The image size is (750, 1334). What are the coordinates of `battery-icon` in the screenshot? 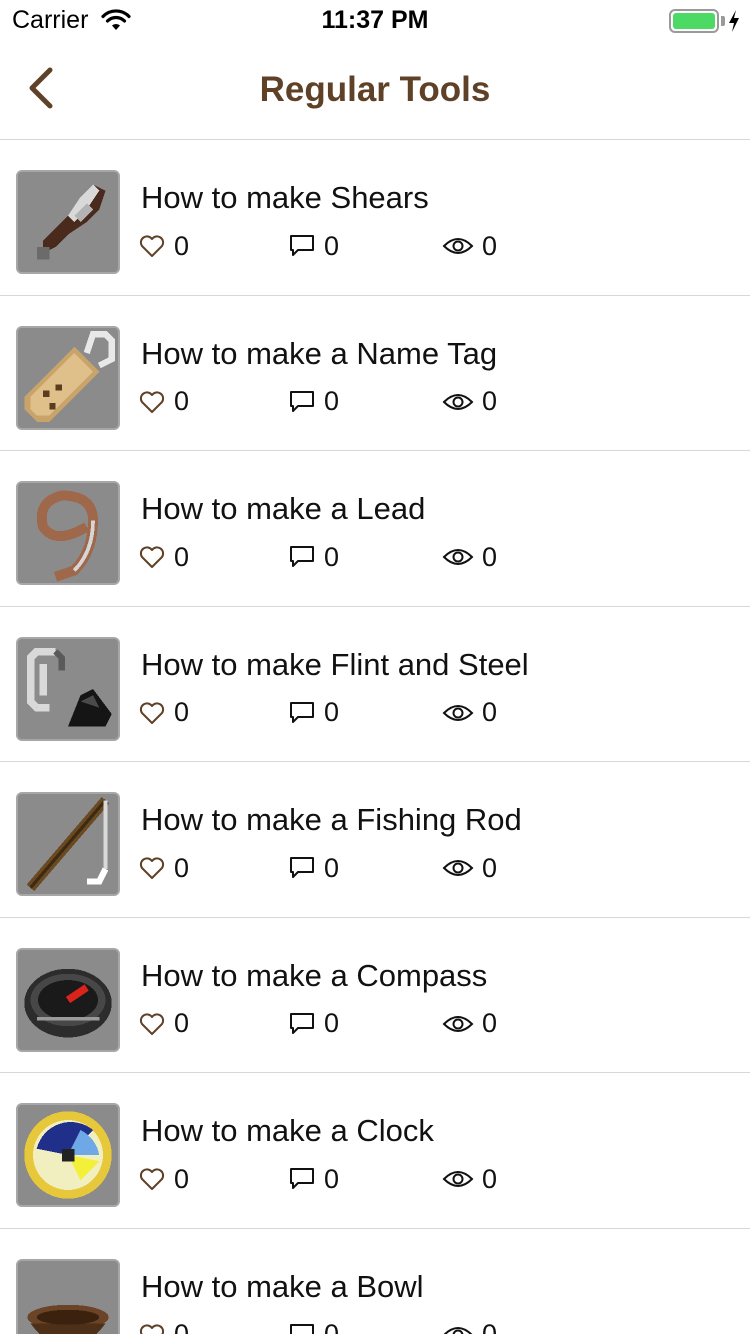 It's located at (694, 21).